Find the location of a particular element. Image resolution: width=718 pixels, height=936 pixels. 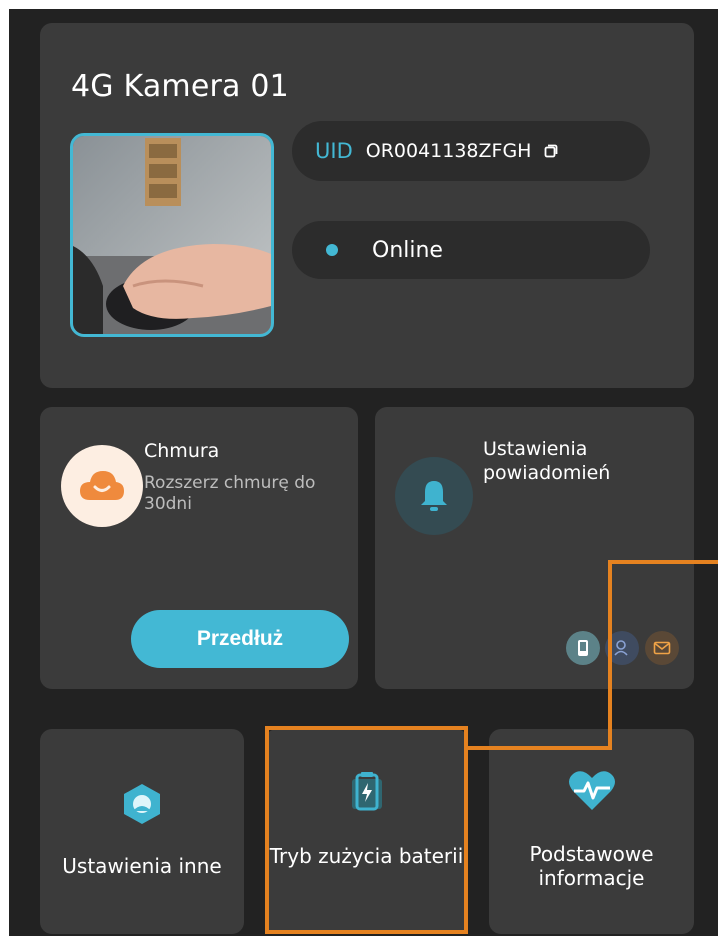

highlight-connector-line is located at coordinates (593, 655).